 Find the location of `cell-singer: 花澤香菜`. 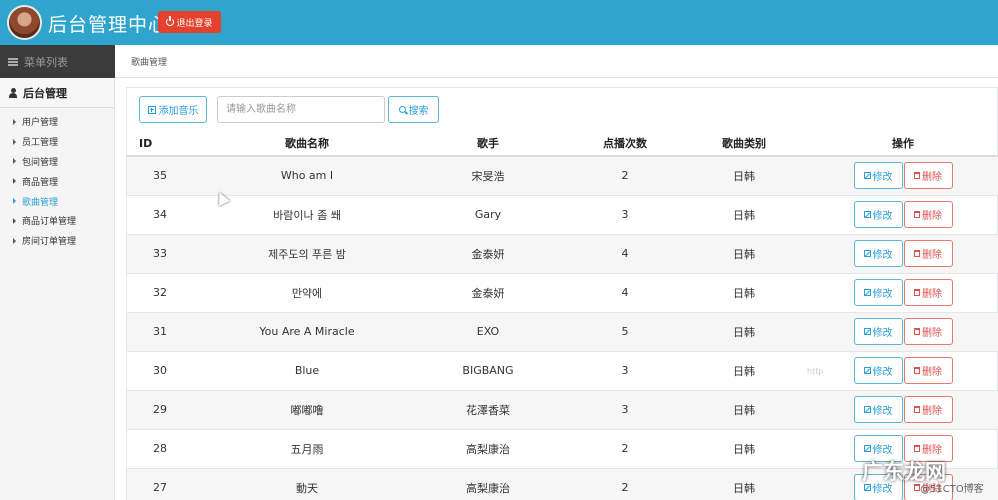

cell-singer: 花澤香菜 is located at coordinates (488, 410).